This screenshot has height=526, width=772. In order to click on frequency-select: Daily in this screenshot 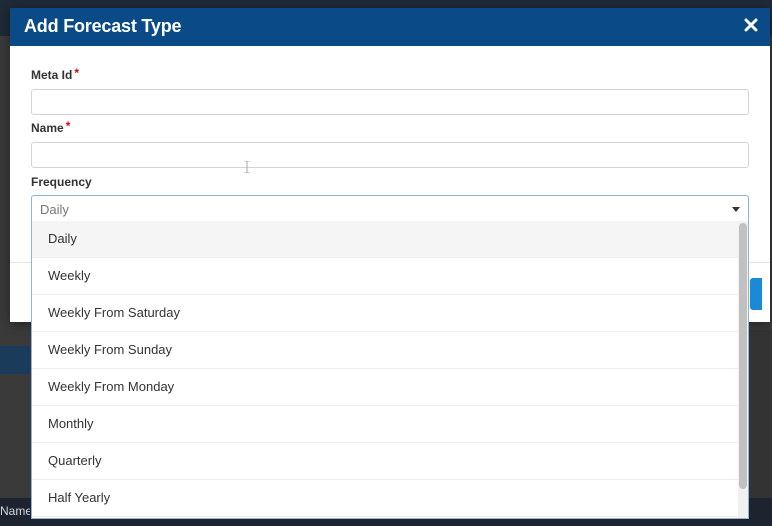, I will do `click(390, 208)`.